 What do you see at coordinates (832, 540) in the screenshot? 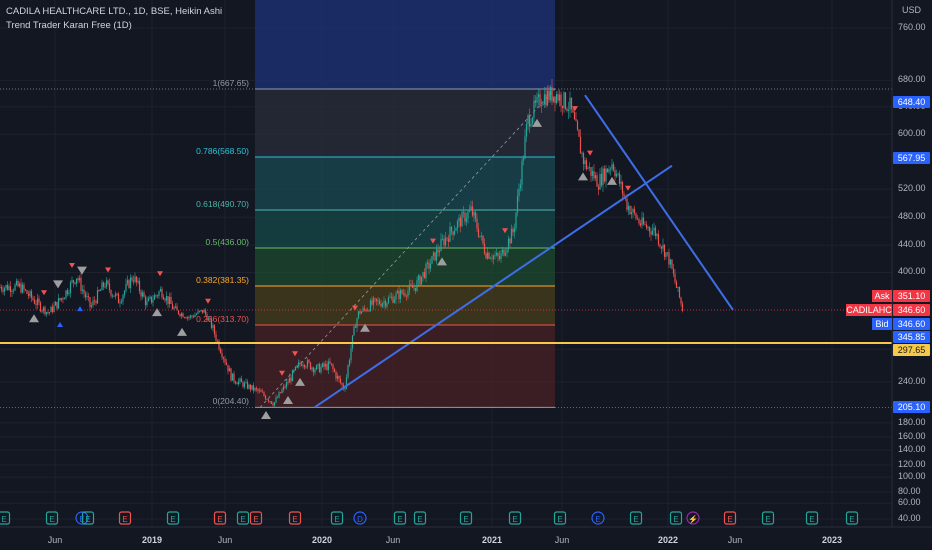
I see `x-tick-label: 2023` at bounding box center [832, 540].